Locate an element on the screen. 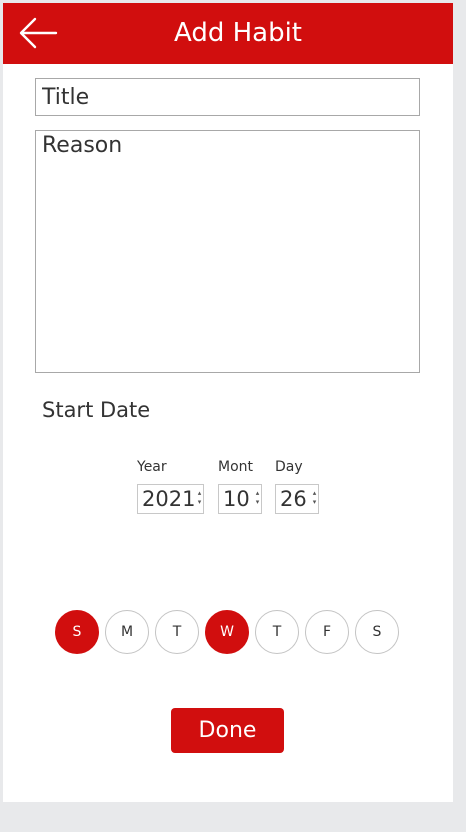  year-column: Year 2021 ▴ ▾ is located at coordinates (170, 486).